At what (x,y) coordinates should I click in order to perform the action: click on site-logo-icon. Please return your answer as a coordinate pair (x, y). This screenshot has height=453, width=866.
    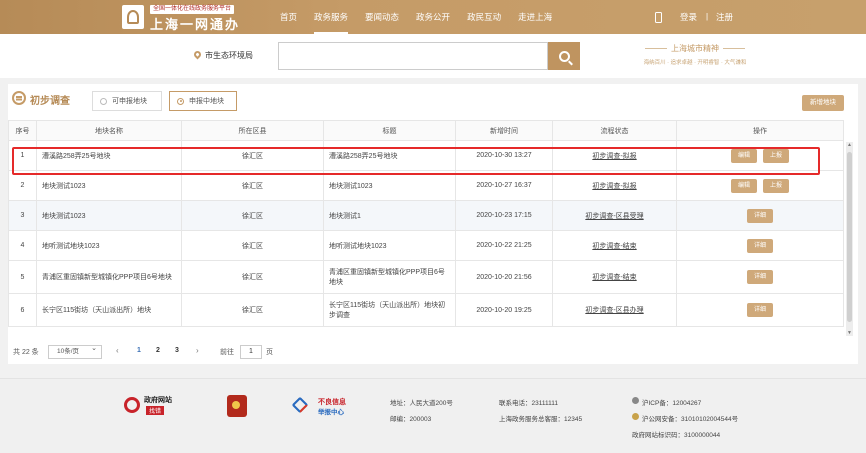
    Looking at the image, I should click on (133, 17).